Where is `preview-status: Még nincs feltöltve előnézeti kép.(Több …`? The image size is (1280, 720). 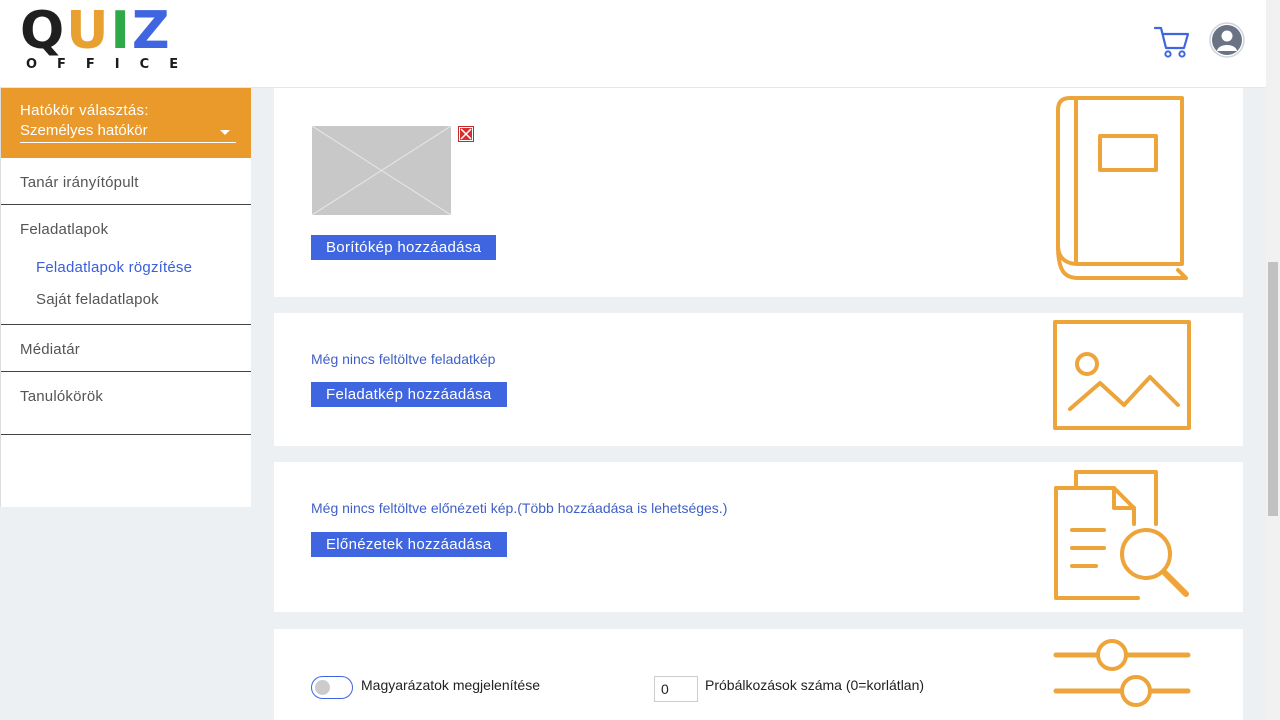
preview-status: Még nincs feltöltve előnézeti kép.(Több … is located at coordinates (519, 508).